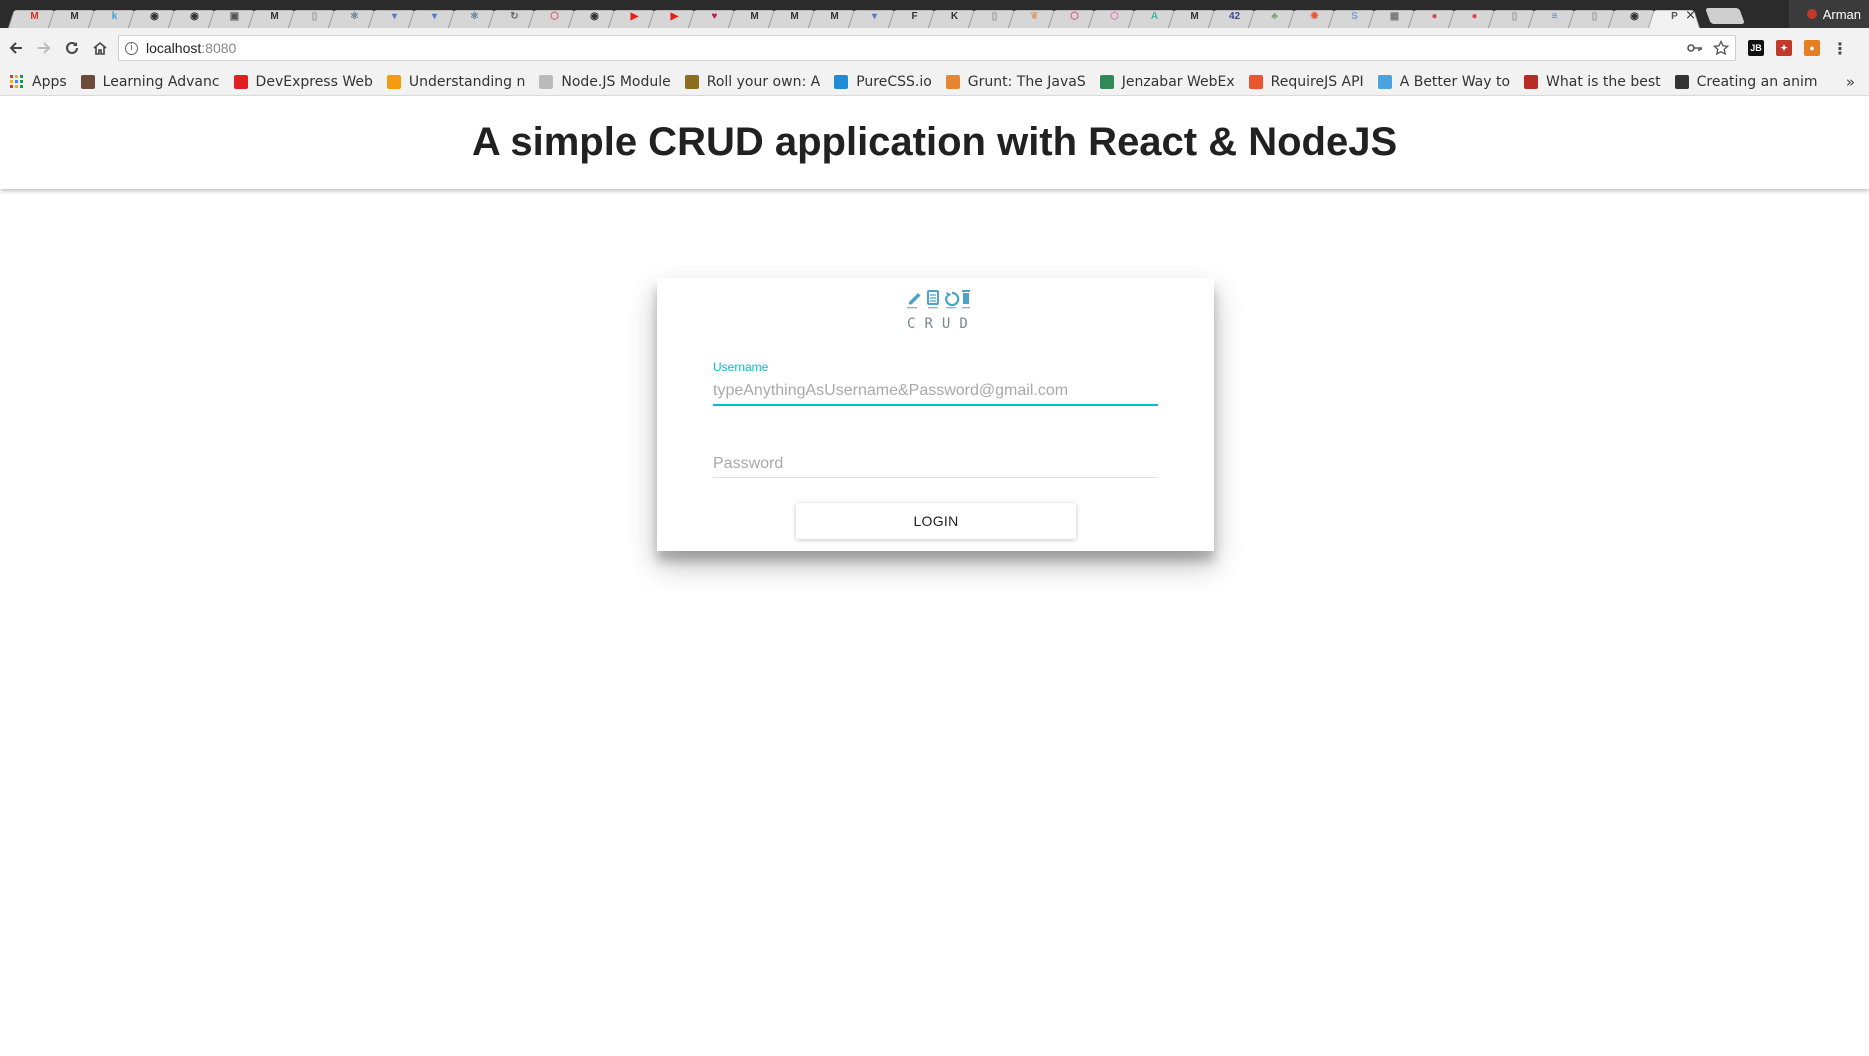  What do you see at coordinates (161, 81) in the screenshot?
I see `bookmark-label: Learning Advanc` at bounding box center [161, 81].